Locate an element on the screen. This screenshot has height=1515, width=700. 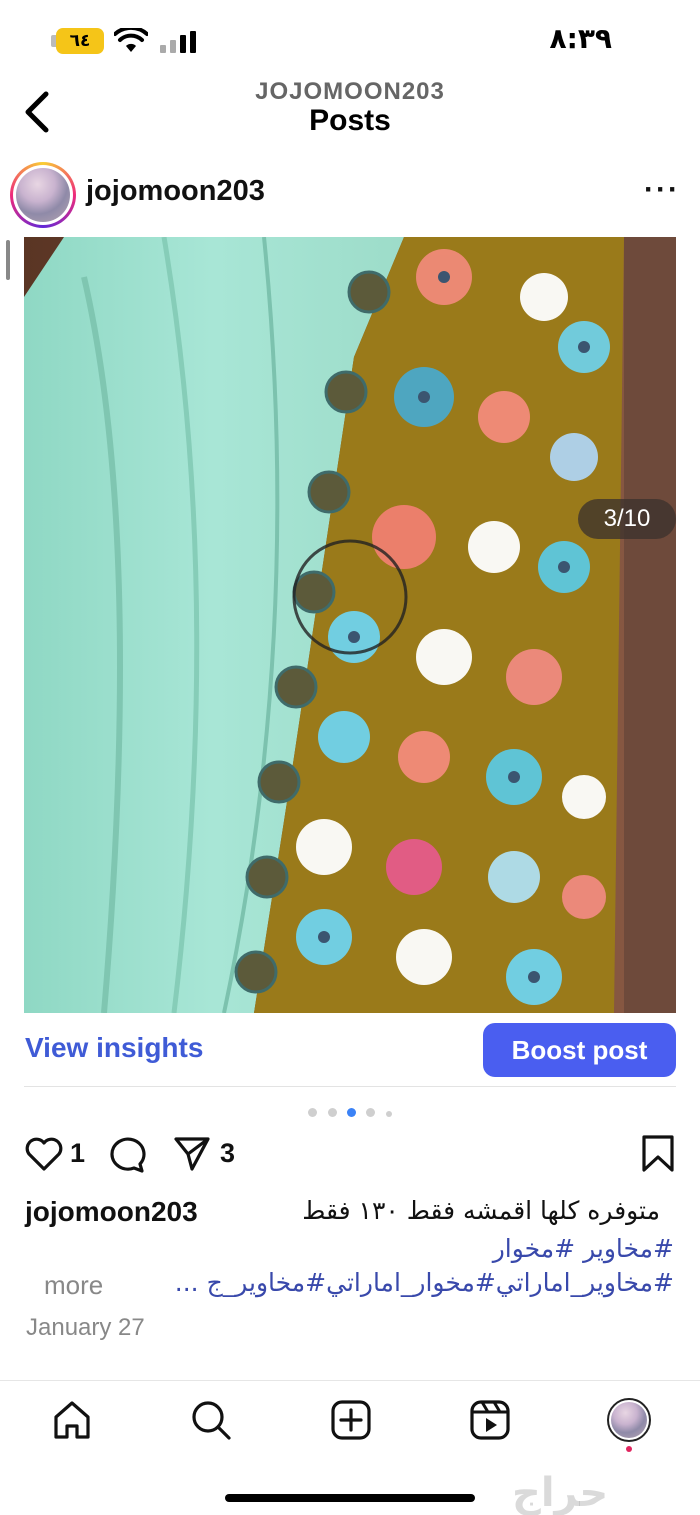
boost-post-button: Boost post is located at coordinates (579, 1050).